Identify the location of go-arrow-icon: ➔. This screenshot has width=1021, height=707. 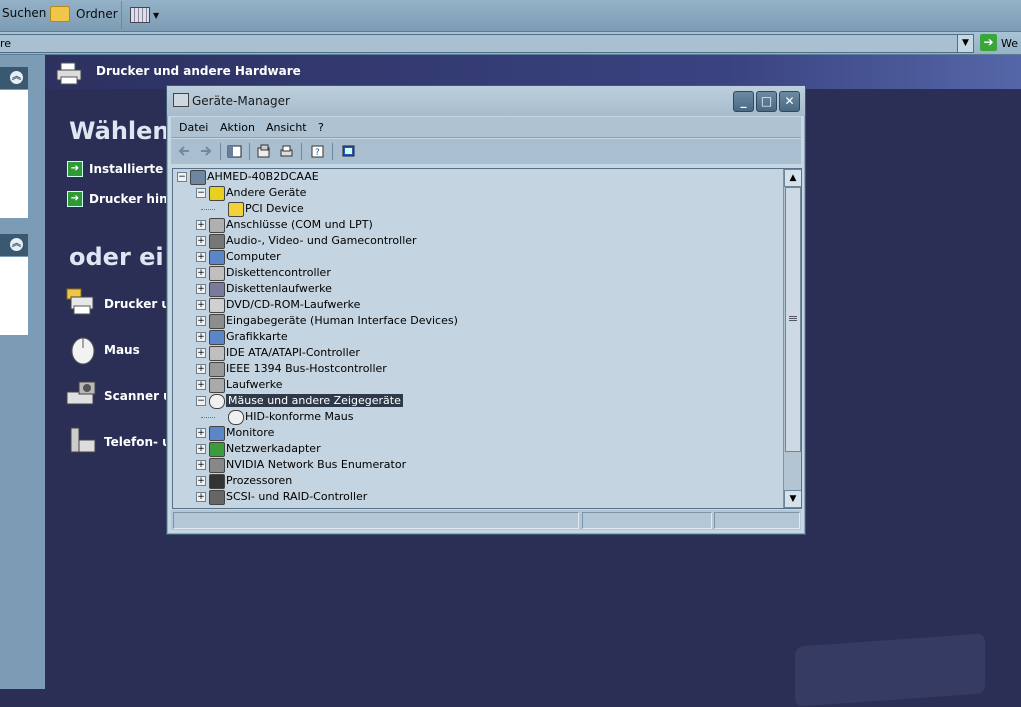
(988, 42).